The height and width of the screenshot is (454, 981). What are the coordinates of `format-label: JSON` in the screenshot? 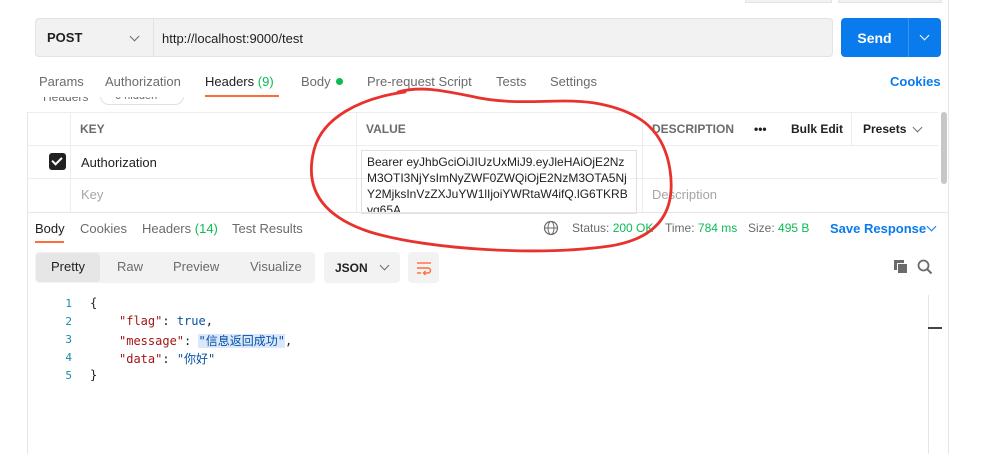 It's located at (351, 268).